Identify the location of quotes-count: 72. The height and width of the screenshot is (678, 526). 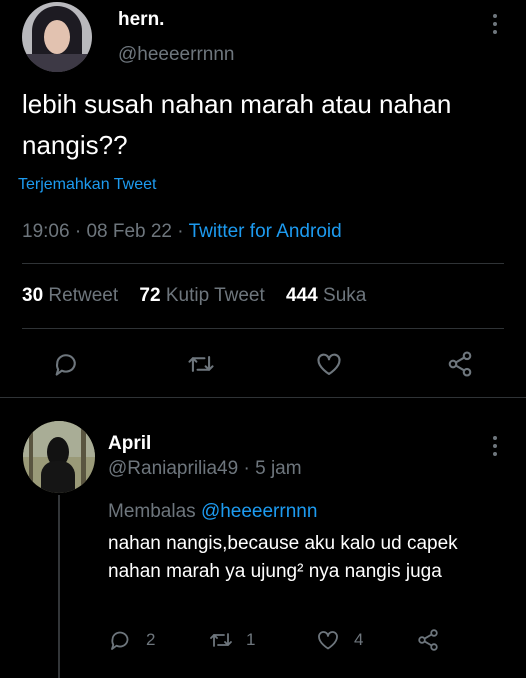
(150, 295).